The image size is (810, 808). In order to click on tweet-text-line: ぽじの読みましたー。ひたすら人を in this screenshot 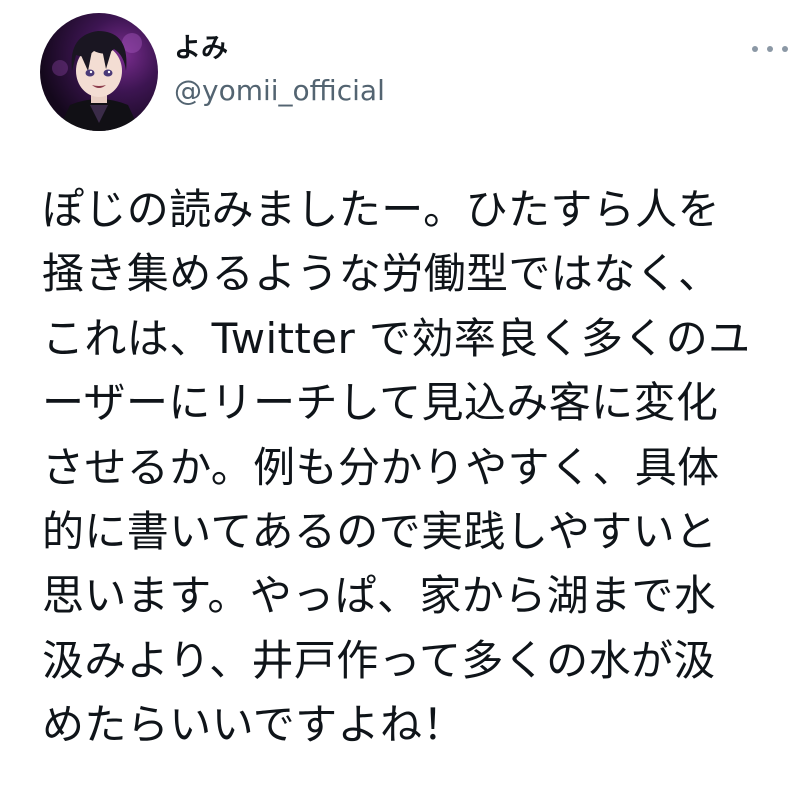, I will do `click(381, 209)`.